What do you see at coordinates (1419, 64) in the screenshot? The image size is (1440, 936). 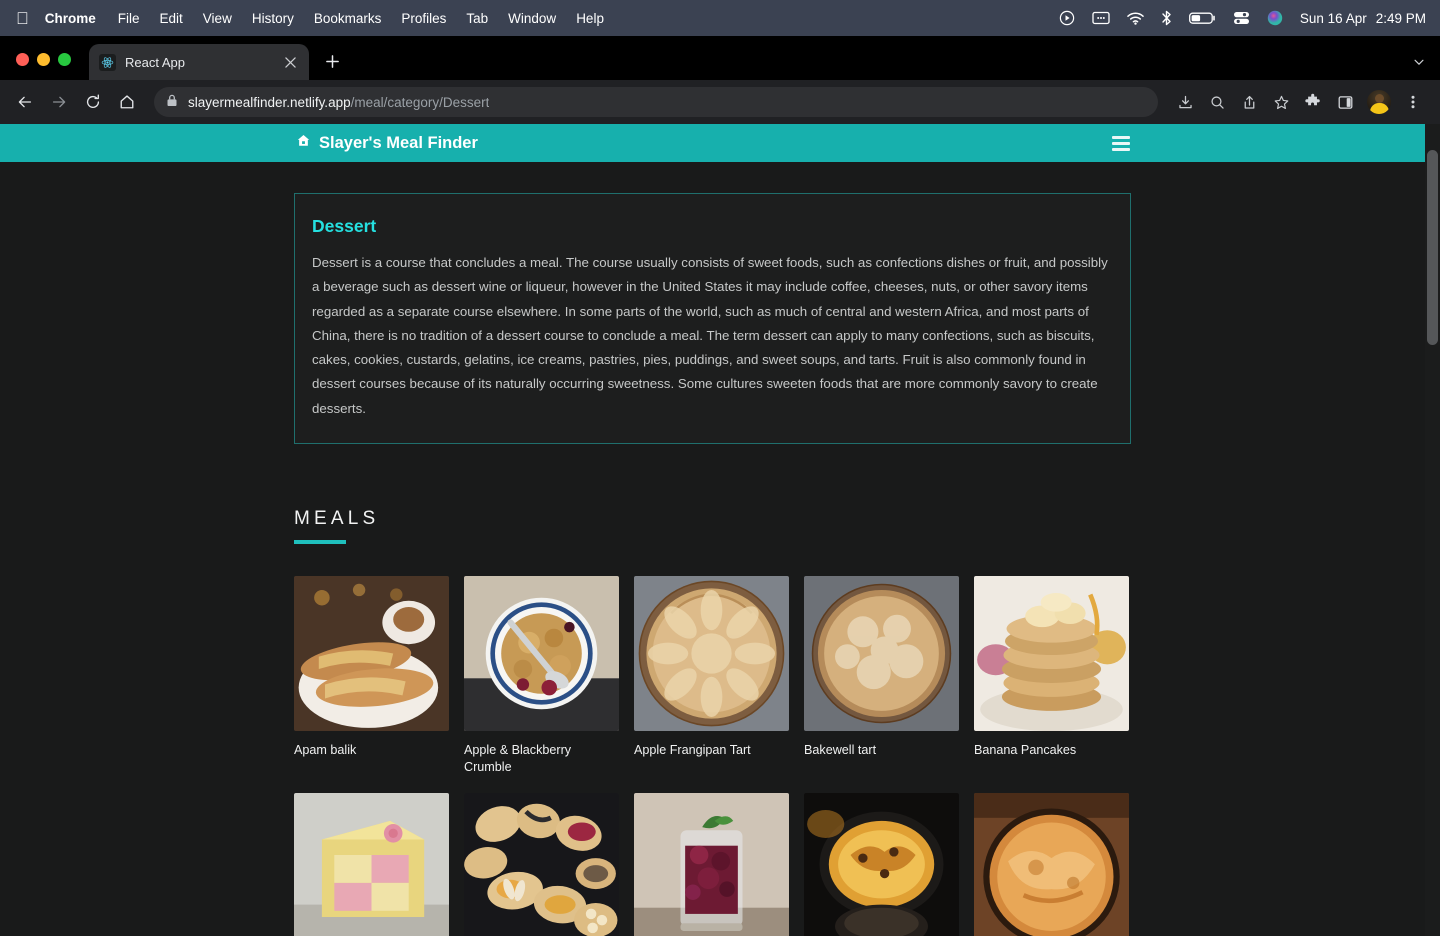 I see `chevron-down-icon` at bounding box center [1419, 64].